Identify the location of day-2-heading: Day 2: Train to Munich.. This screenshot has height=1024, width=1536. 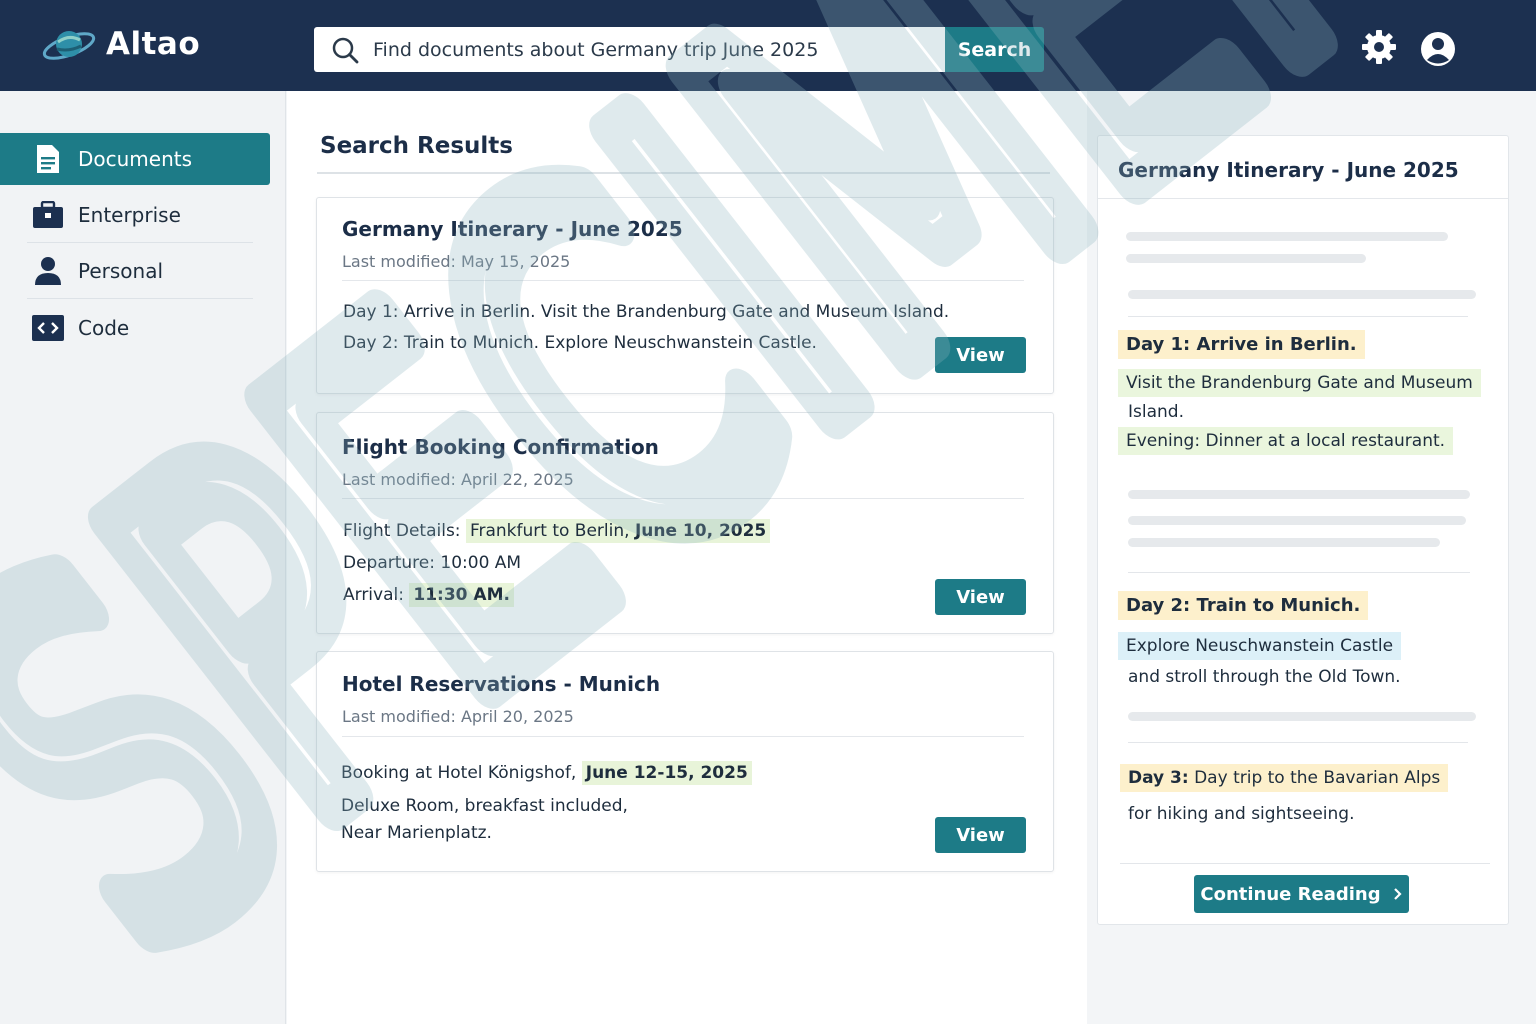
(1243, 605).